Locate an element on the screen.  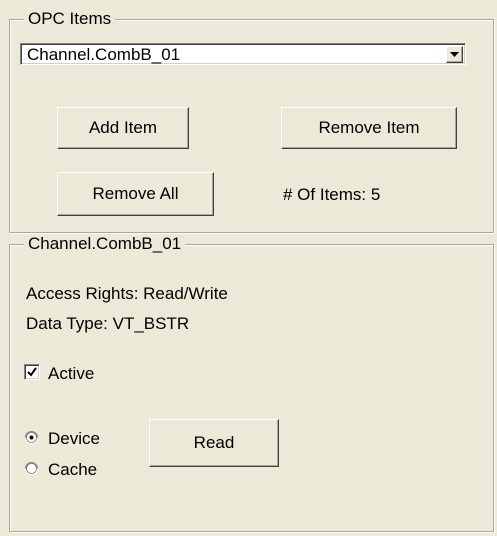
cache-radio is located at coordinates (31, 468).